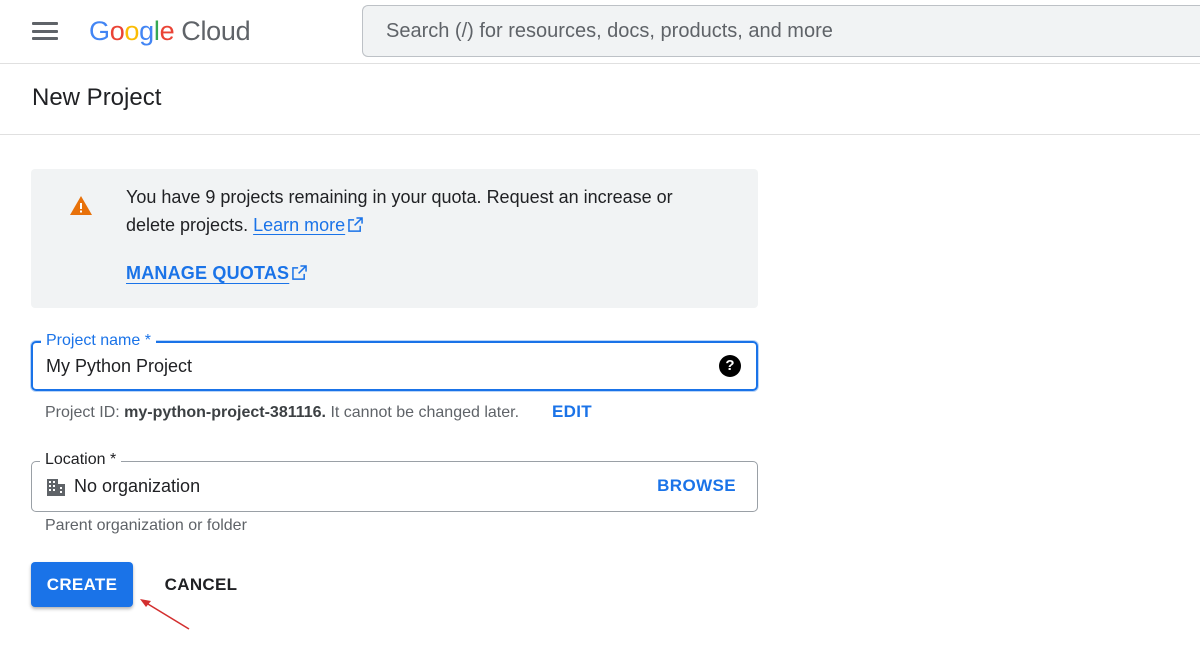 This screenshot has height=653, width=1200. I want to click on help-icon: ?, so click(730, 366).